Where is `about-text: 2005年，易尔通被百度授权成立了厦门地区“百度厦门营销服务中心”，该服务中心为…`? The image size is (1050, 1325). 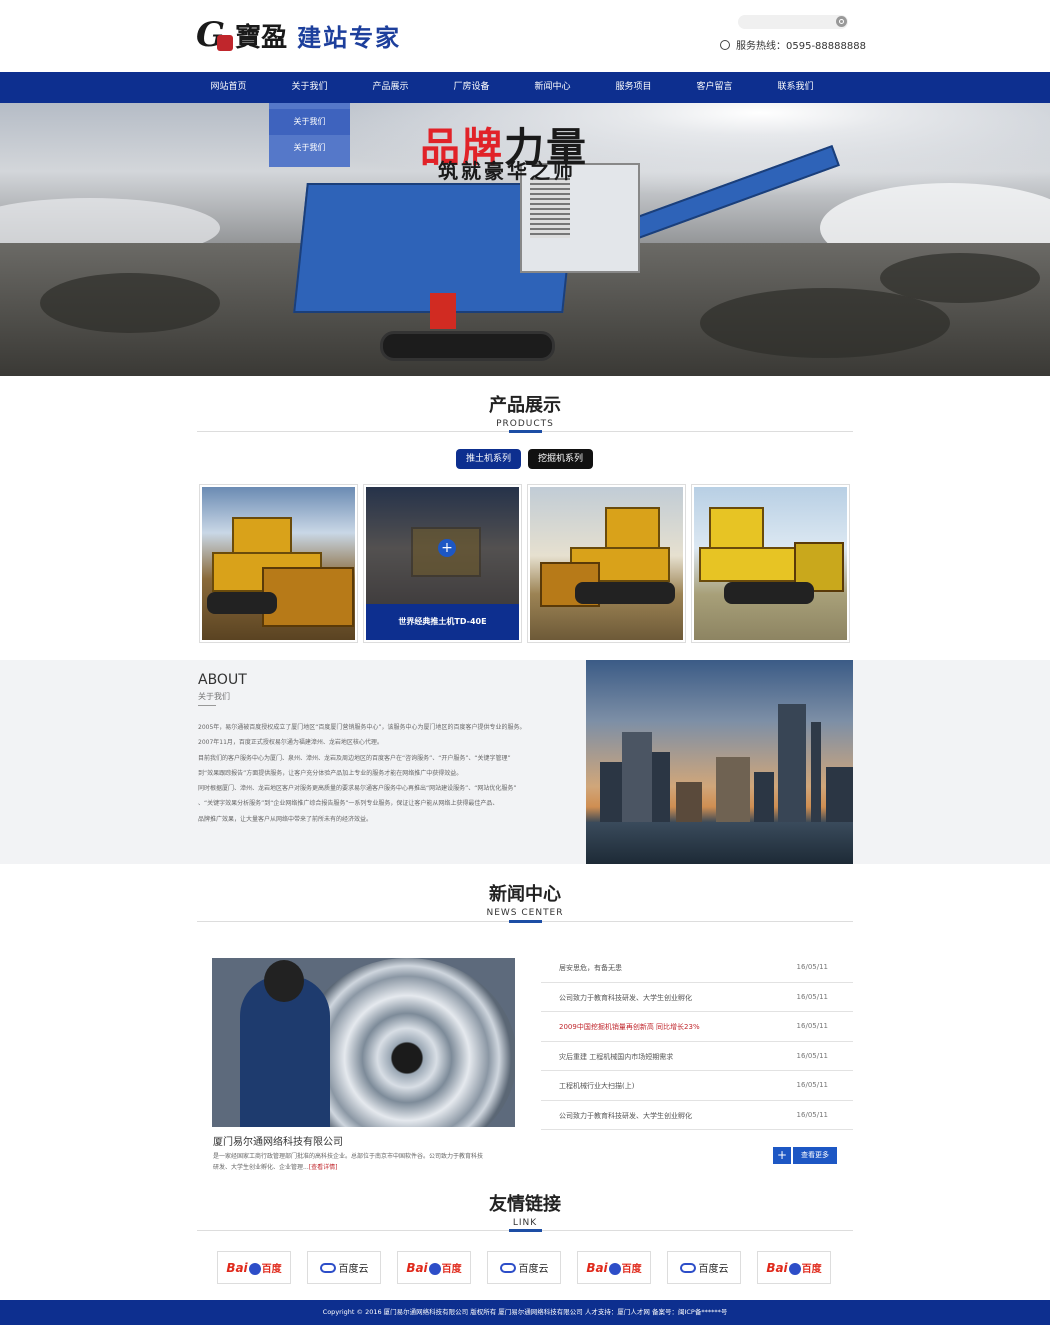 about-text: 2005年，易尔通被百度授权成立了厦门地区“百度厦门营销服务中心”，该服务中心为… is located at coordinates (379, 773).